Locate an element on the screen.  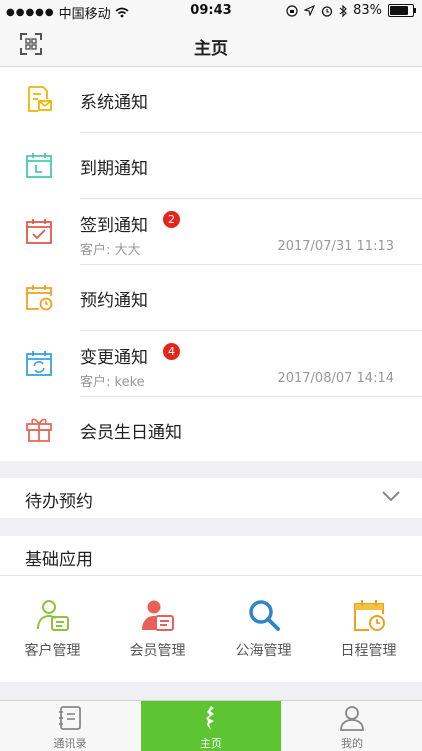
tab-home: 主页 is located at coordinates (211, 726).